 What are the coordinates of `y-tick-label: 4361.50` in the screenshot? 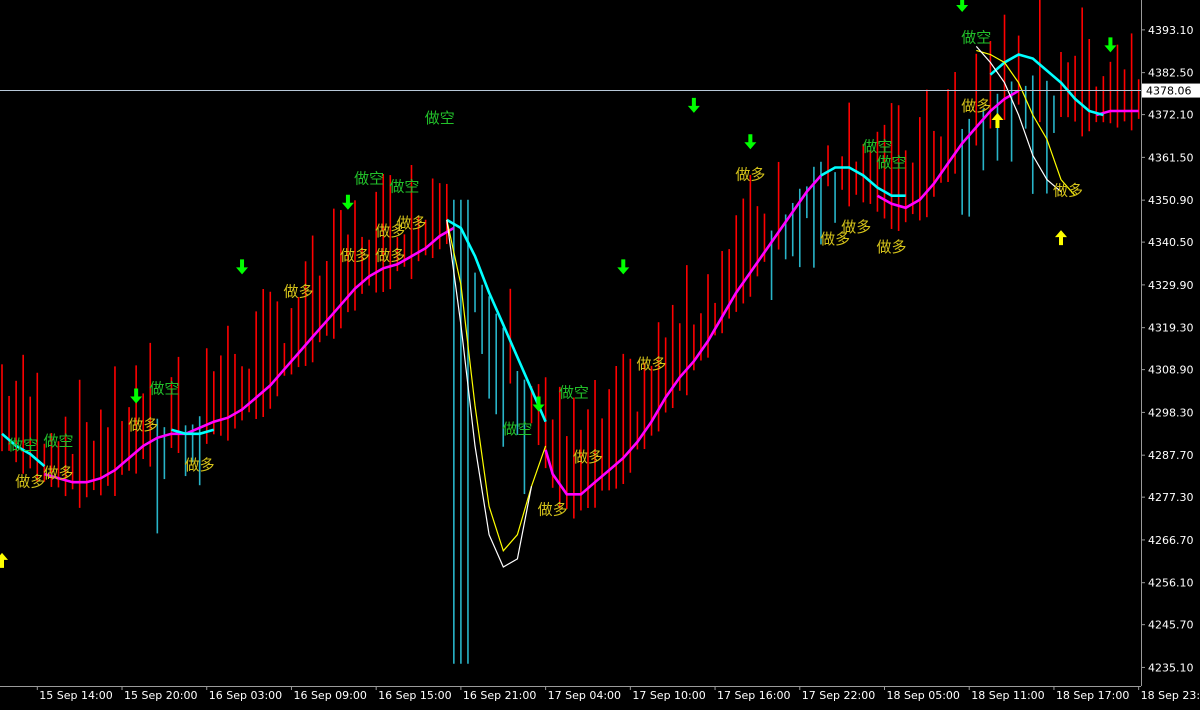 It's located at (1171, 157).